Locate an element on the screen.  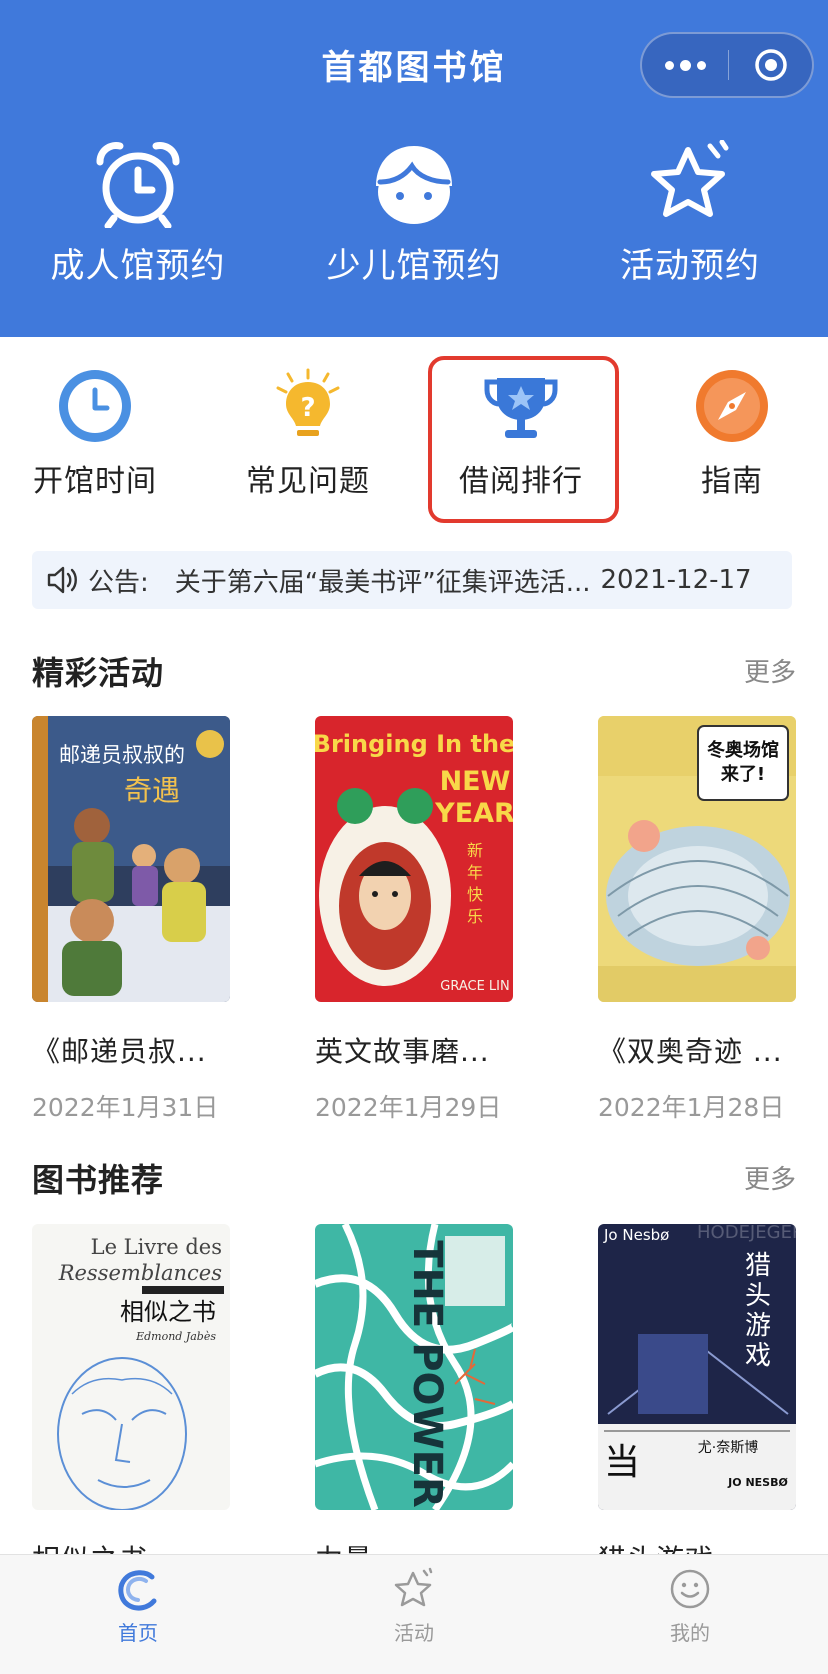
quick-link-faq: ? 常见问题 is located at coordinates (308, 434).